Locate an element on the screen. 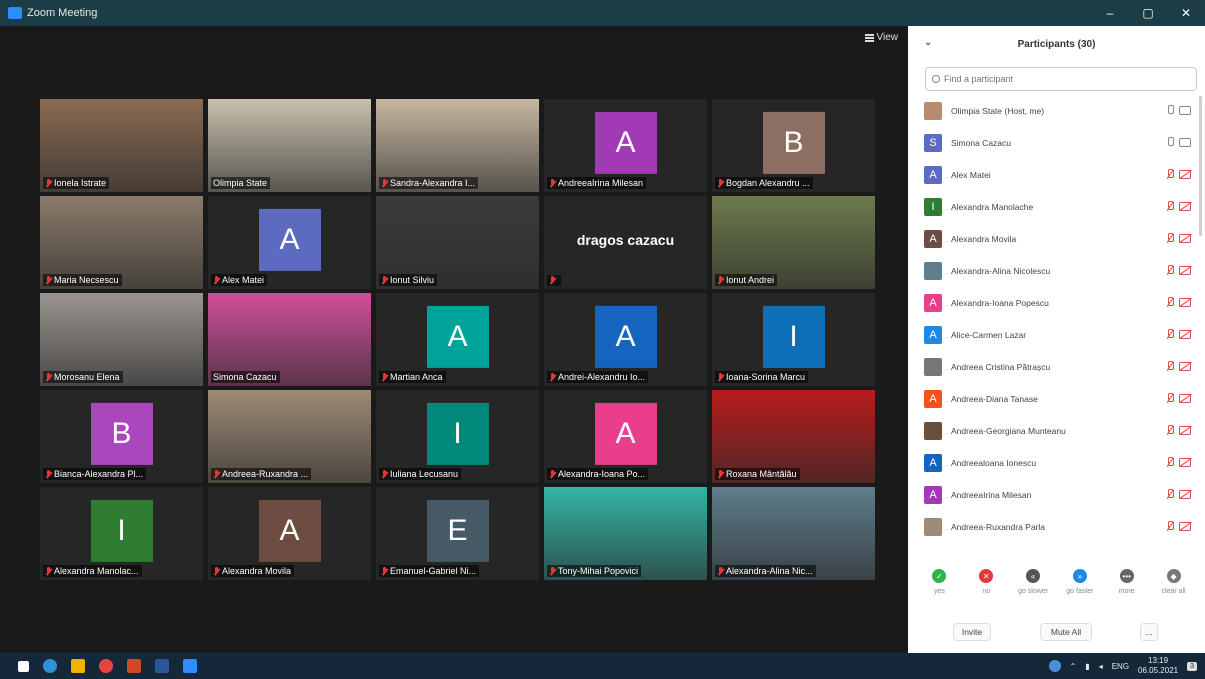 Image resolution: width=1205 pixels, height=679 pixels. video-tile: A Alex Matei is located at coordinates (289, 242).